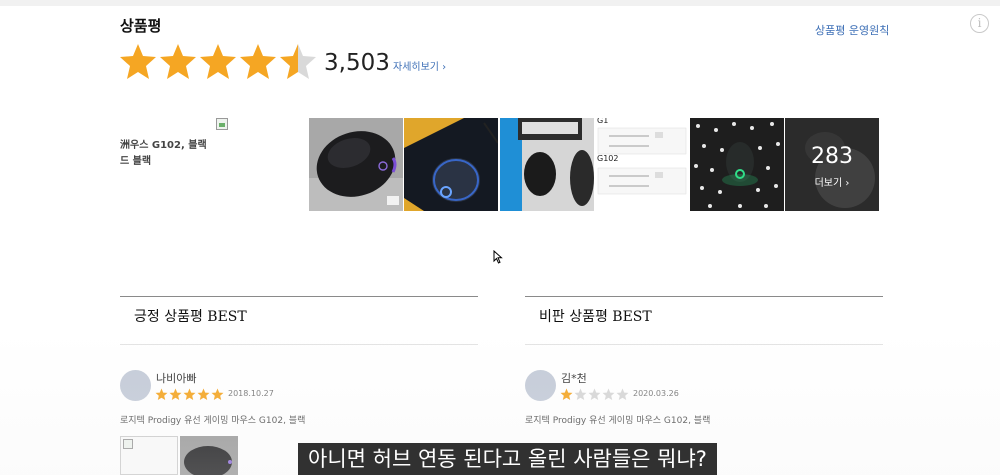  What do you see at coordinates (176, 378) in the screenshot?
I see `reviewer-name: 나비아빠` at bounding box center [176, 378].